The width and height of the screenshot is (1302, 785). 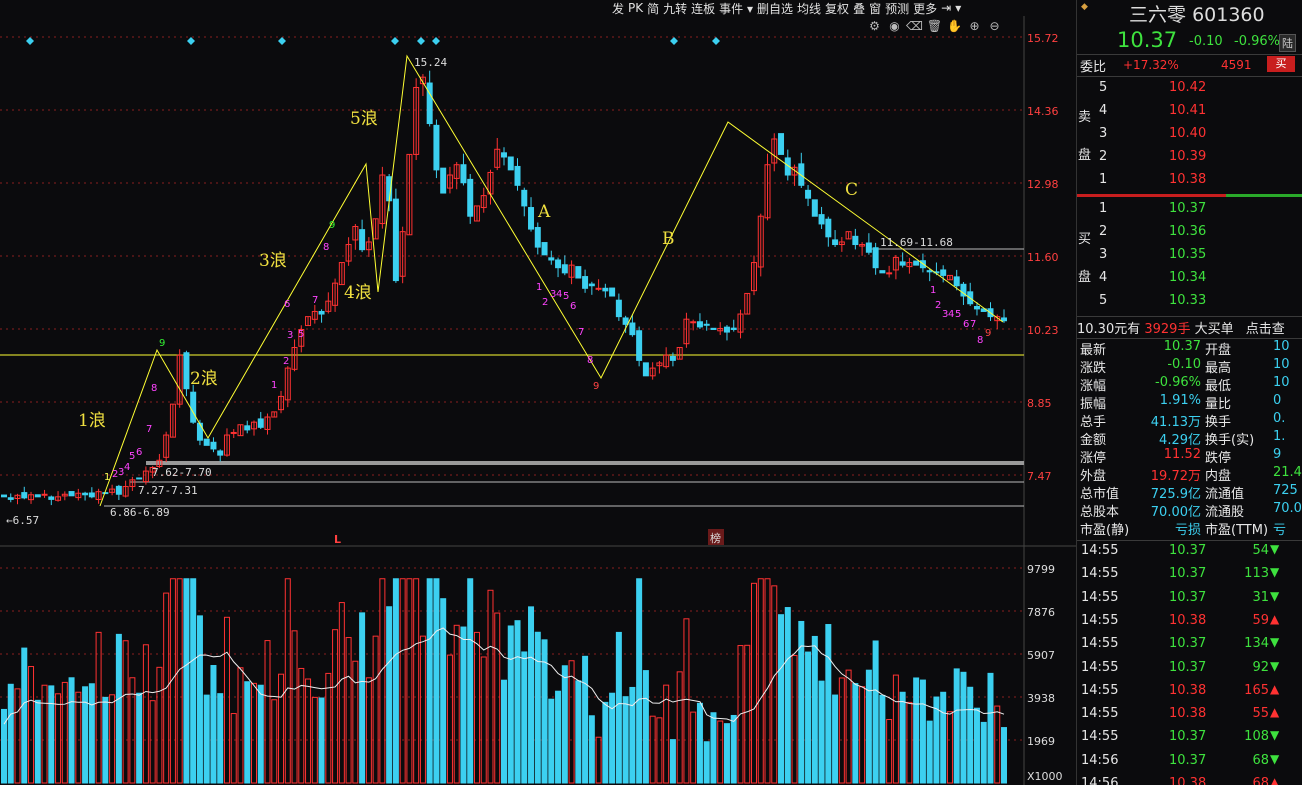 What do you see at coordinates (1265, 329) in the screenshot?
I see `big-order-more: 点击查` at bounding box center [1265, 329].